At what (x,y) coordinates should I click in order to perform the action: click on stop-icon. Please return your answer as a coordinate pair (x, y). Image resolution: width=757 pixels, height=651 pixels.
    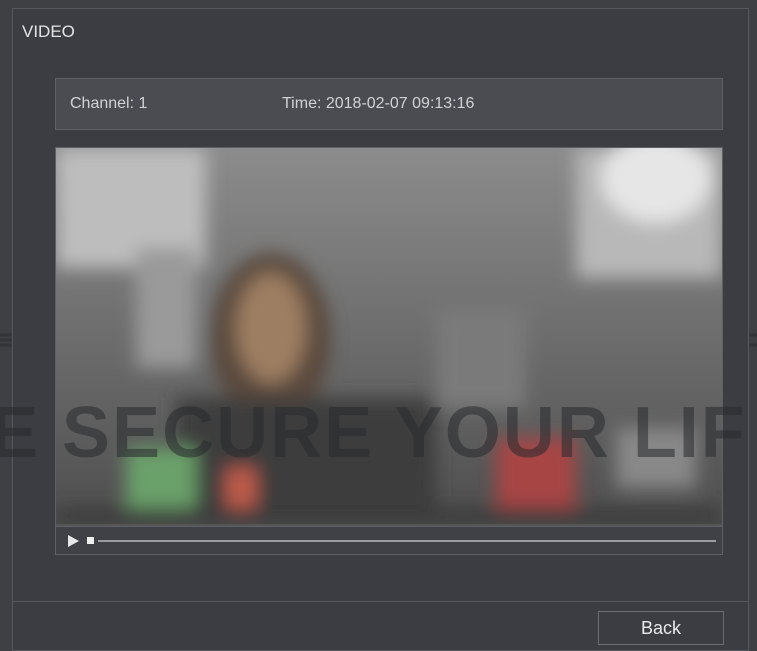
    Looking at the image, I should click on (90, 540).